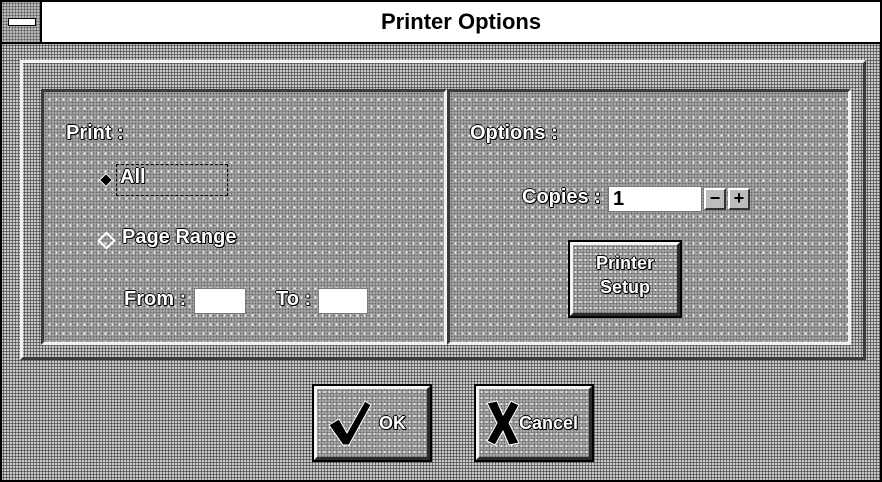 This screenshot has height=482, width=882. I want to click on options-heading: Options :, so click(514, 133).